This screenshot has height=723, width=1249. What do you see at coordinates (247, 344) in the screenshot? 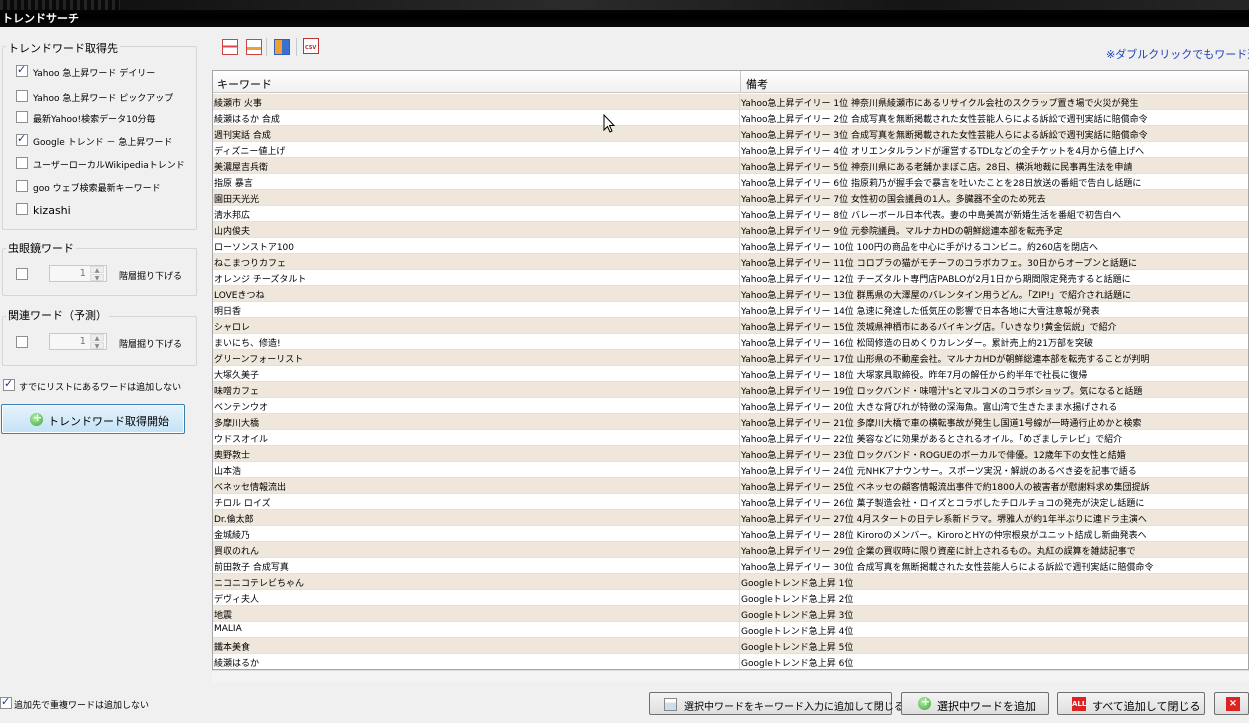
I see `cell-keyword: まいにち、修造!` at bounding box center [247, 344].